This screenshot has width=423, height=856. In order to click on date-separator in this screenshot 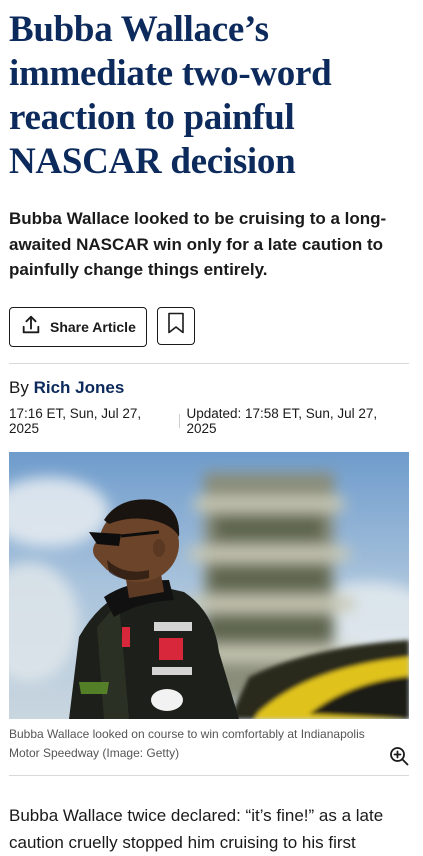, I will do `click(180, 420)`.